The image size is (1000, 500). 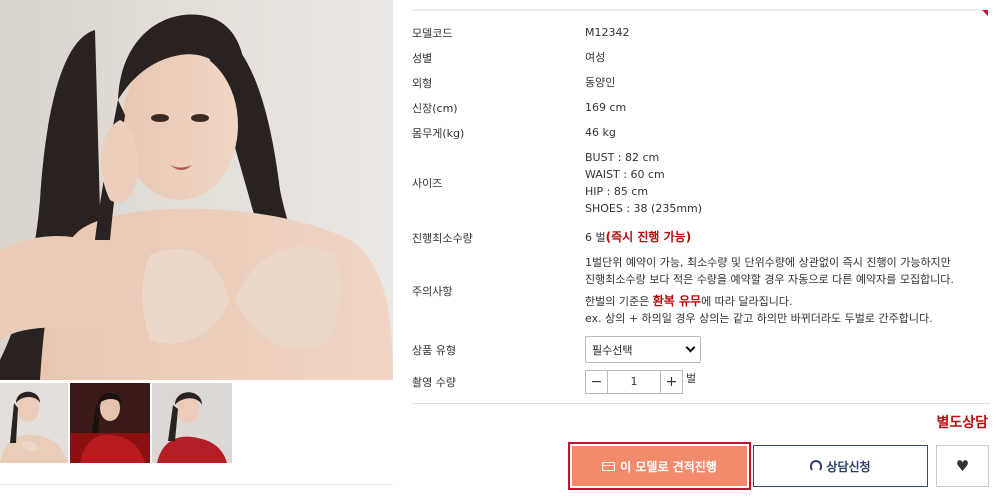 I want to click on quantity-input: 1, so click(x=634, y=382).